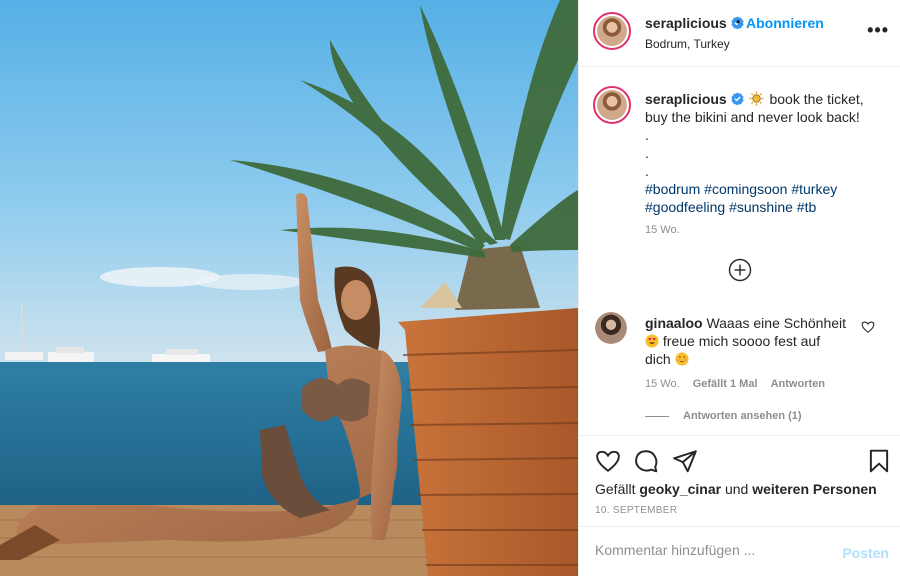  I want to click on wooden-planter, so click(488, 442).